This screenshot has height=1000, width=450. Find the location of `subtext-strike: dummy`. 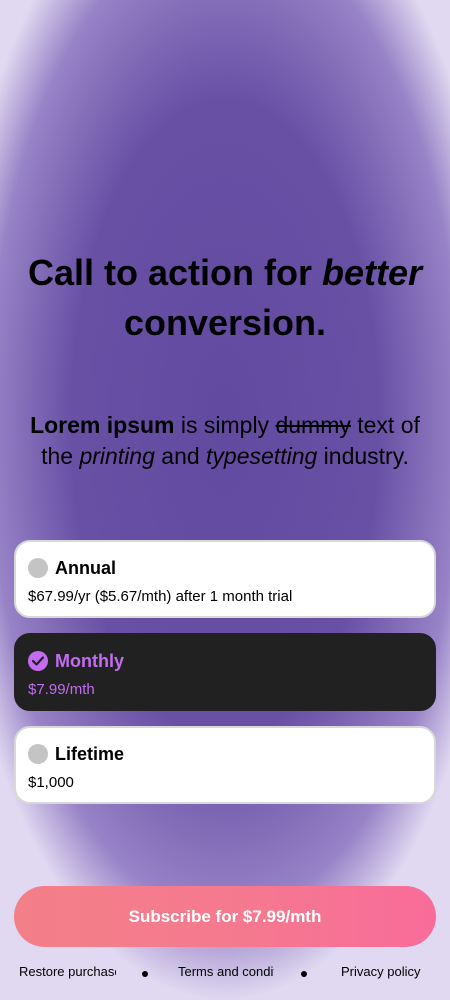

subtext-strike: dummy is located at coordinates (313, 425).